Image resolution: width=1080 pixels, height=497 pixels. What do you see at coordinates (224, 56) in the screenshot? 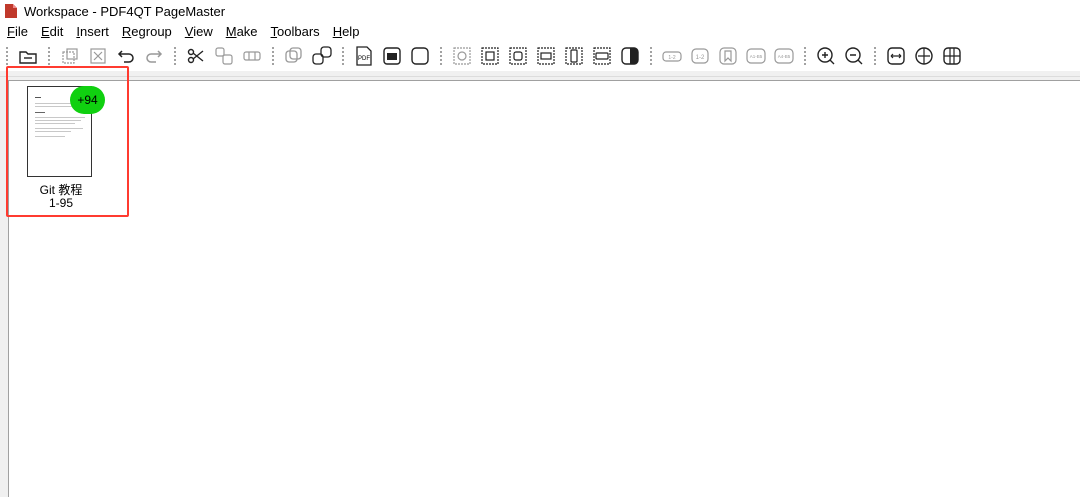
I see `paste-icon` at bounding box center [224, 56].